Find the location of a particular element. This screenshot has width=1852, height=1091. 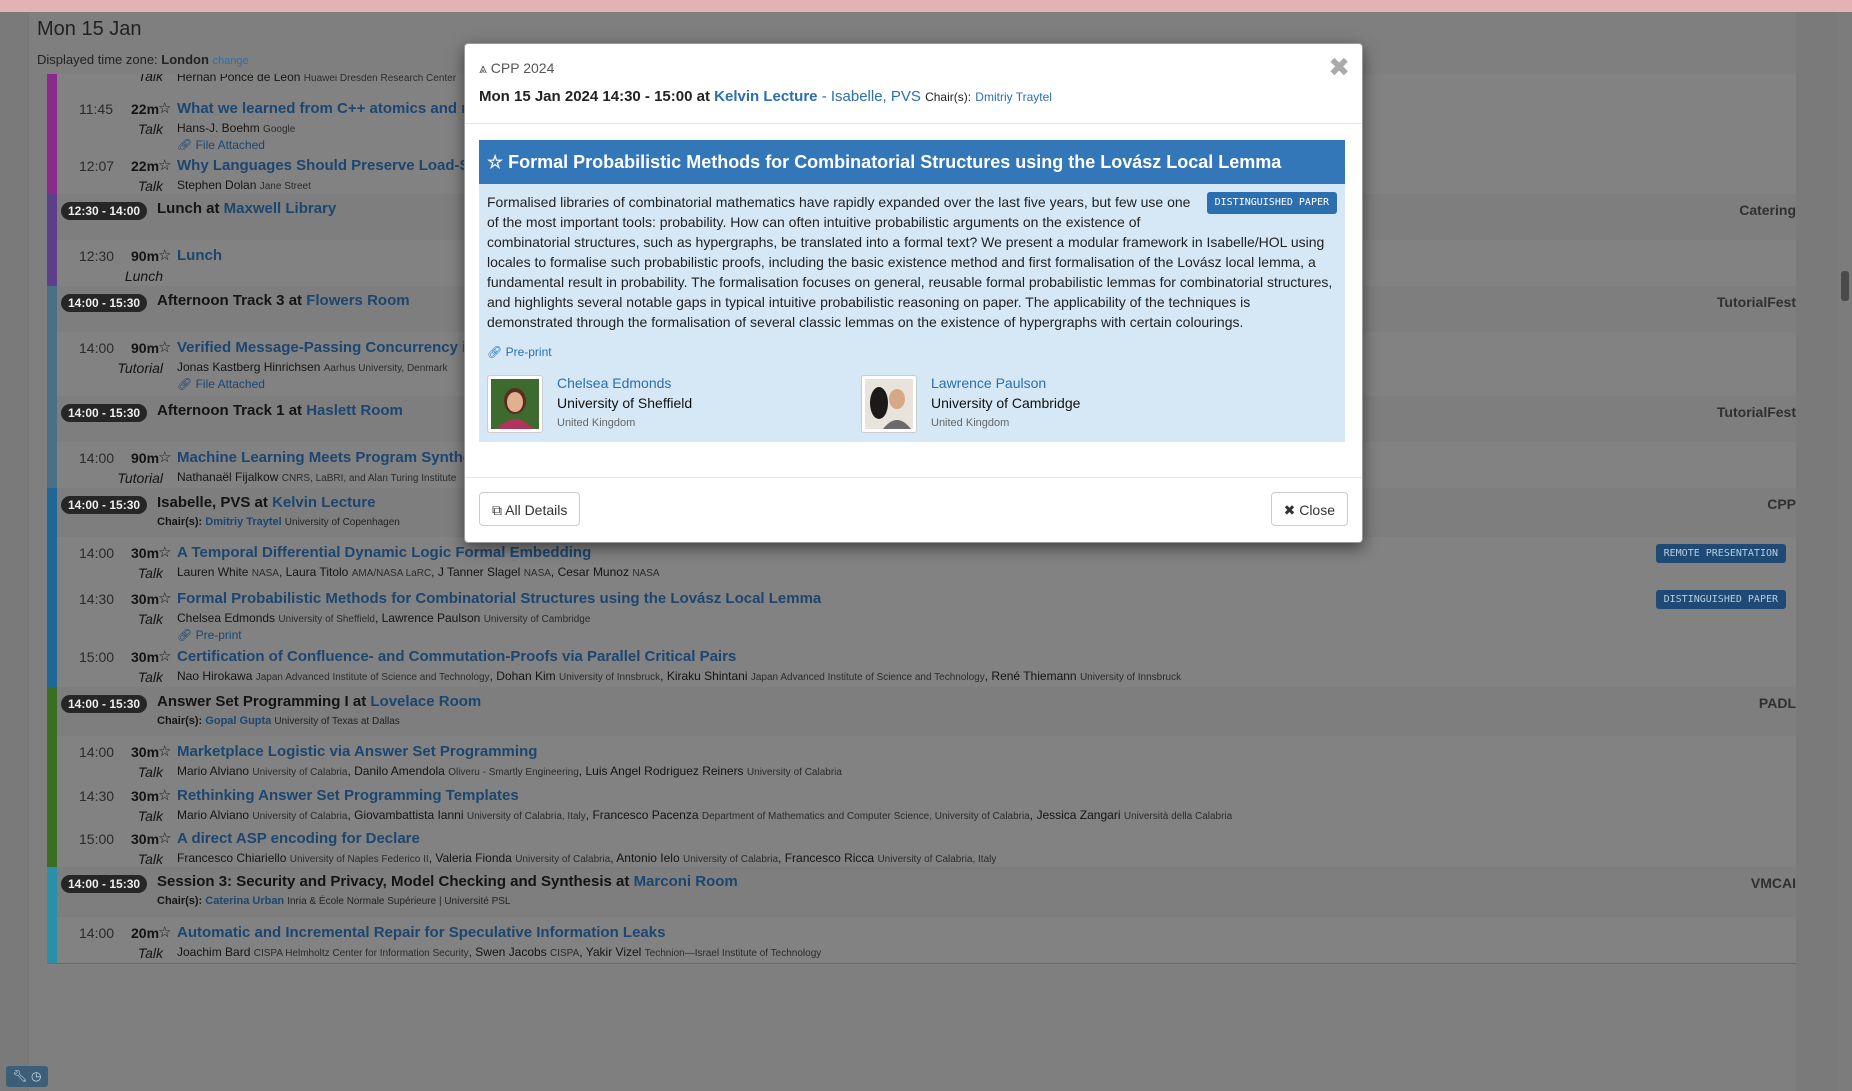

tz-value: London is located at coordinates (185, 59).